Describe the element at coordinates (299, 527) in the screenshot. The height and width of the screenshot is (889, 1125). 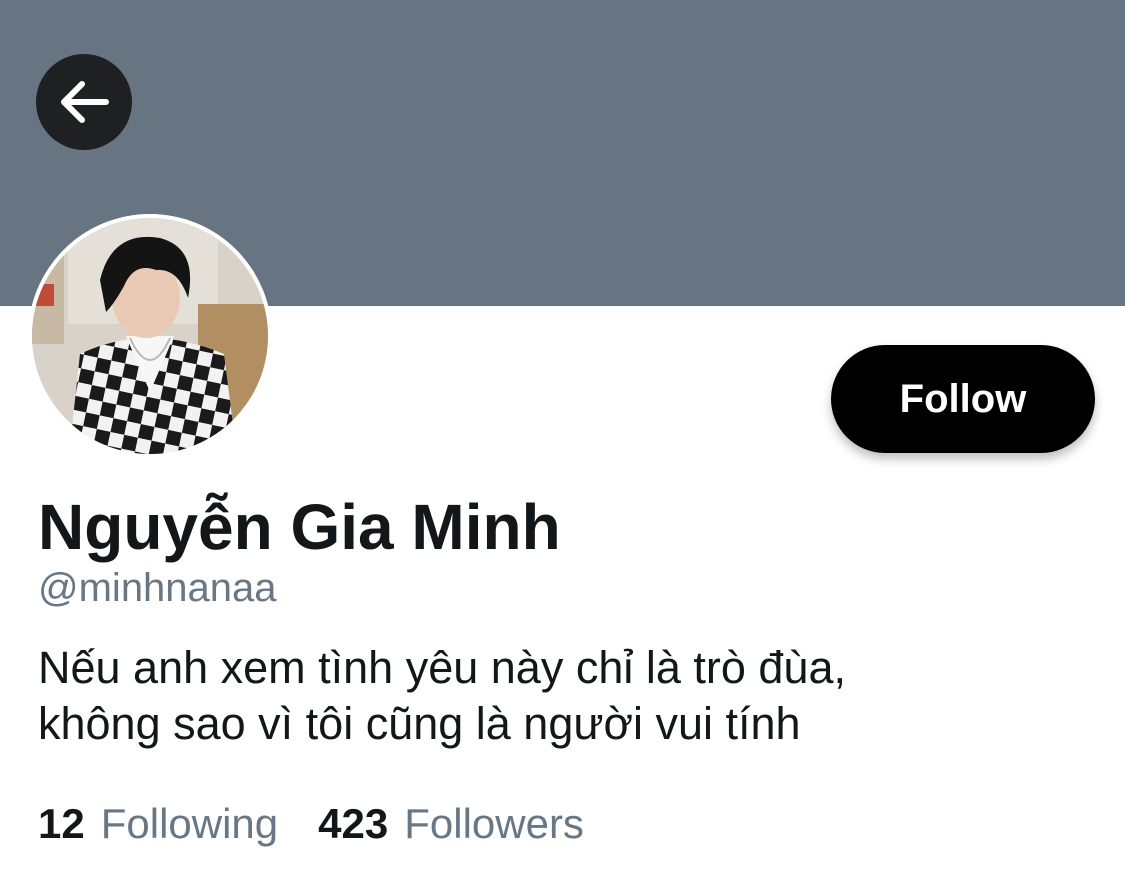
I see `display-name: Nguyễn Gia Minh` at that location.